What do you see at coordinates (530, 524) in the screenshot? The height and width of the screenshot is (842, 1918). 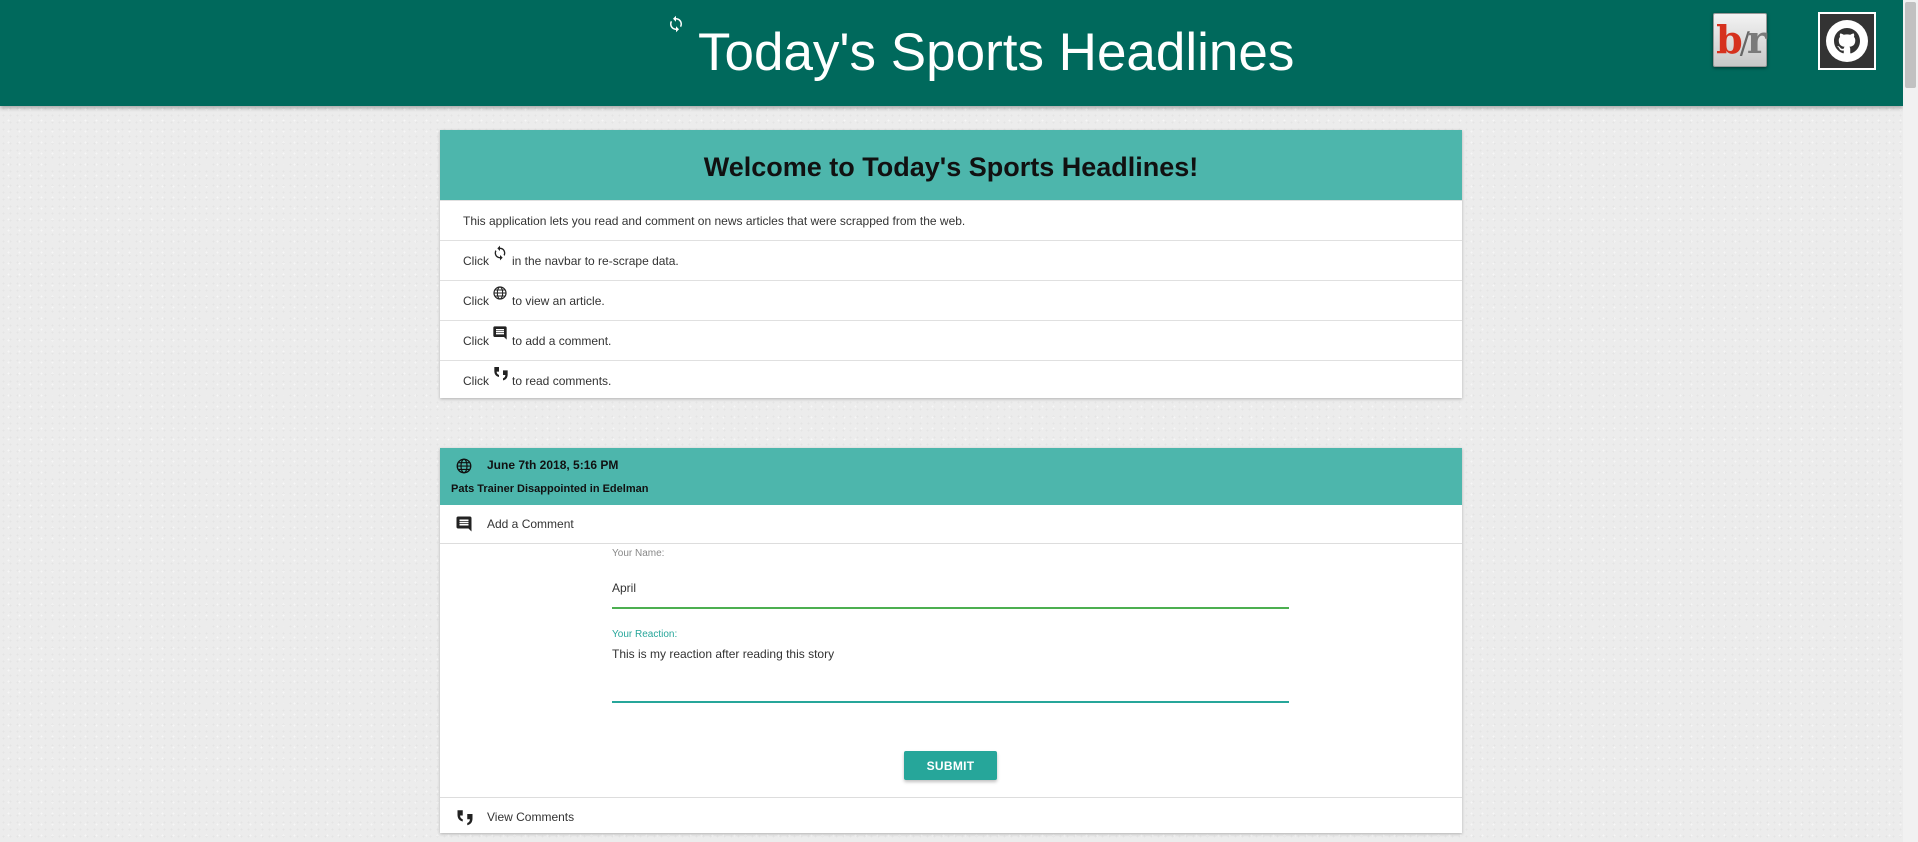 I see `add-comment-label: Add a Comment` at bounding box center [530, 524].